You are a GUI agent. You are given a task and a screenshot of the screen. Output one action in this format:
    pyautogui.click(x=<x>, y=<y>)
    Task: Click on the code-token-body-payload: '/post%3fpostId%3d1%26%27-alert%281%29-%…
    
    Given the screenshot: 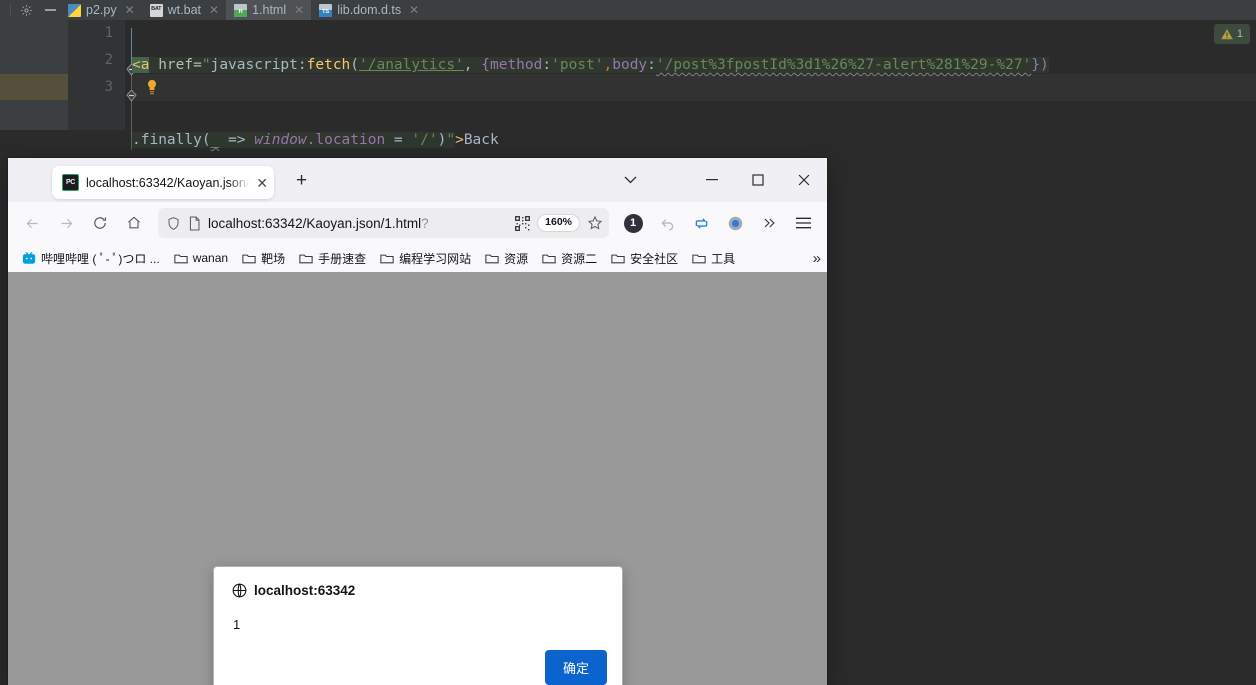 What is the action you would take?
    pyautogui.click(x=843, y=65)
    